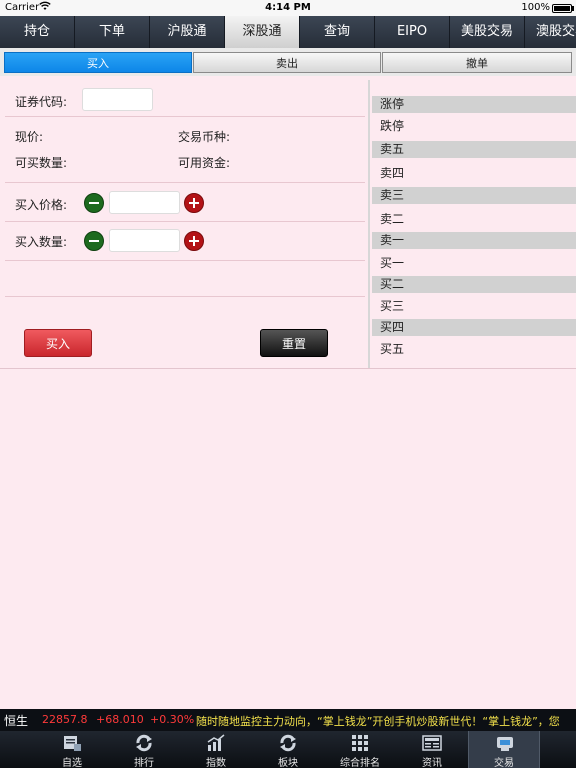 This screenshot has width=576, height=768. I want to click on status-bar: Carrier 4:14 PM 100%, so click(288, 8).